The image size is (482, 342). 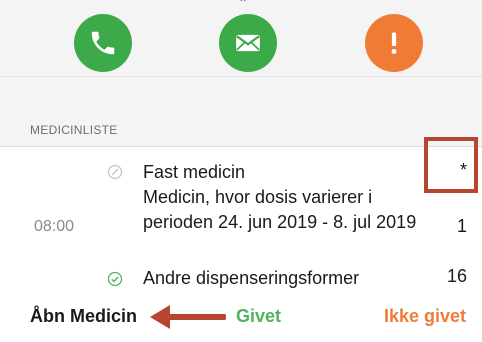 I want to click on section-title: MEDICINLISTE, so click(x=74, y=130).